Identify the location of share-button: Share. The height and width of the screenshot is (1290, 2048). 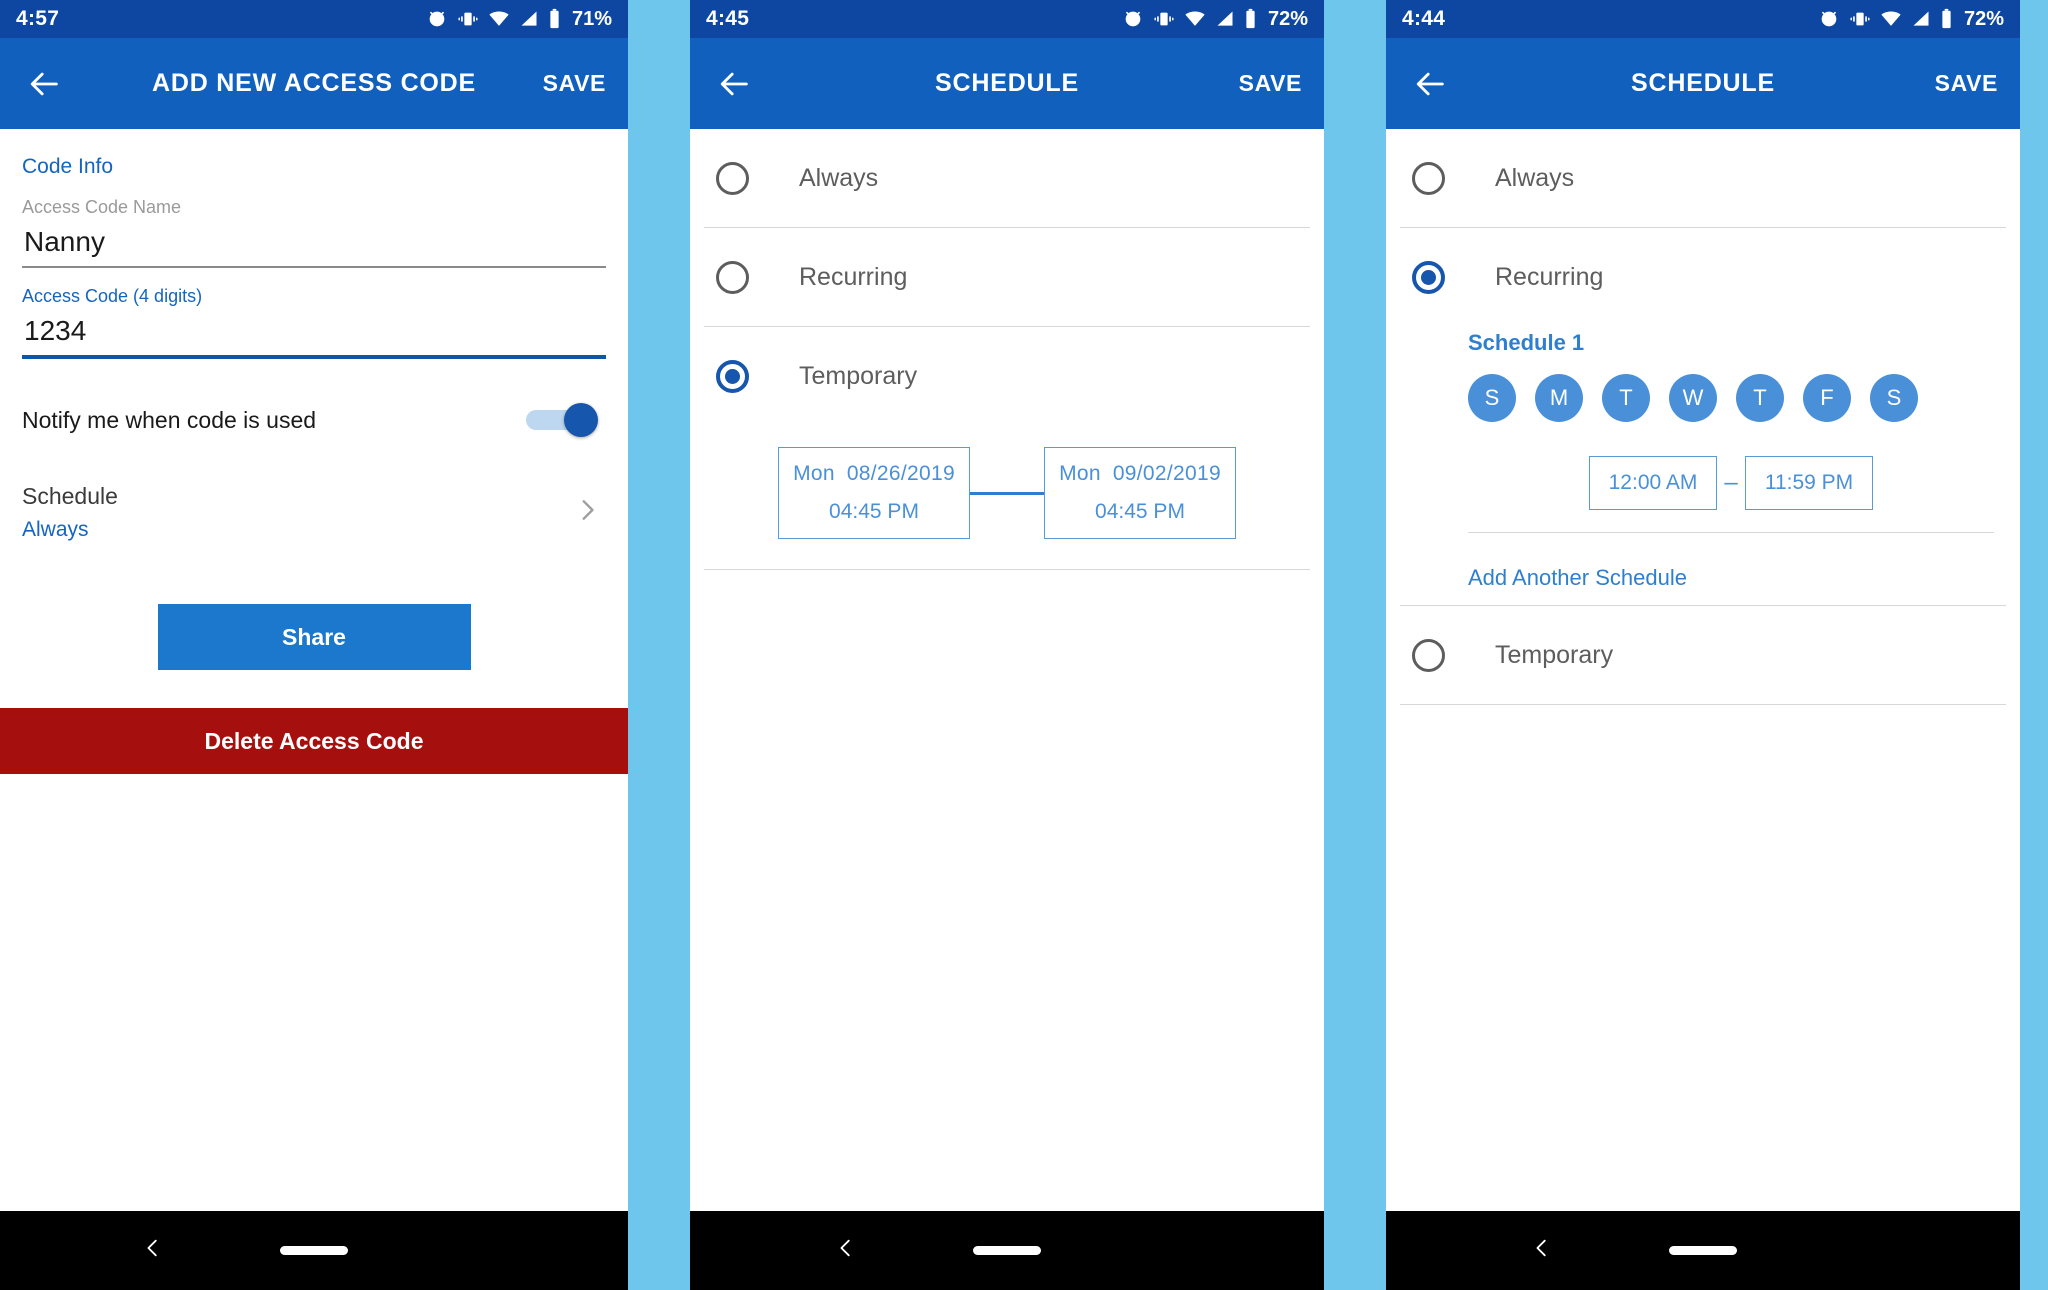
(314, 637).